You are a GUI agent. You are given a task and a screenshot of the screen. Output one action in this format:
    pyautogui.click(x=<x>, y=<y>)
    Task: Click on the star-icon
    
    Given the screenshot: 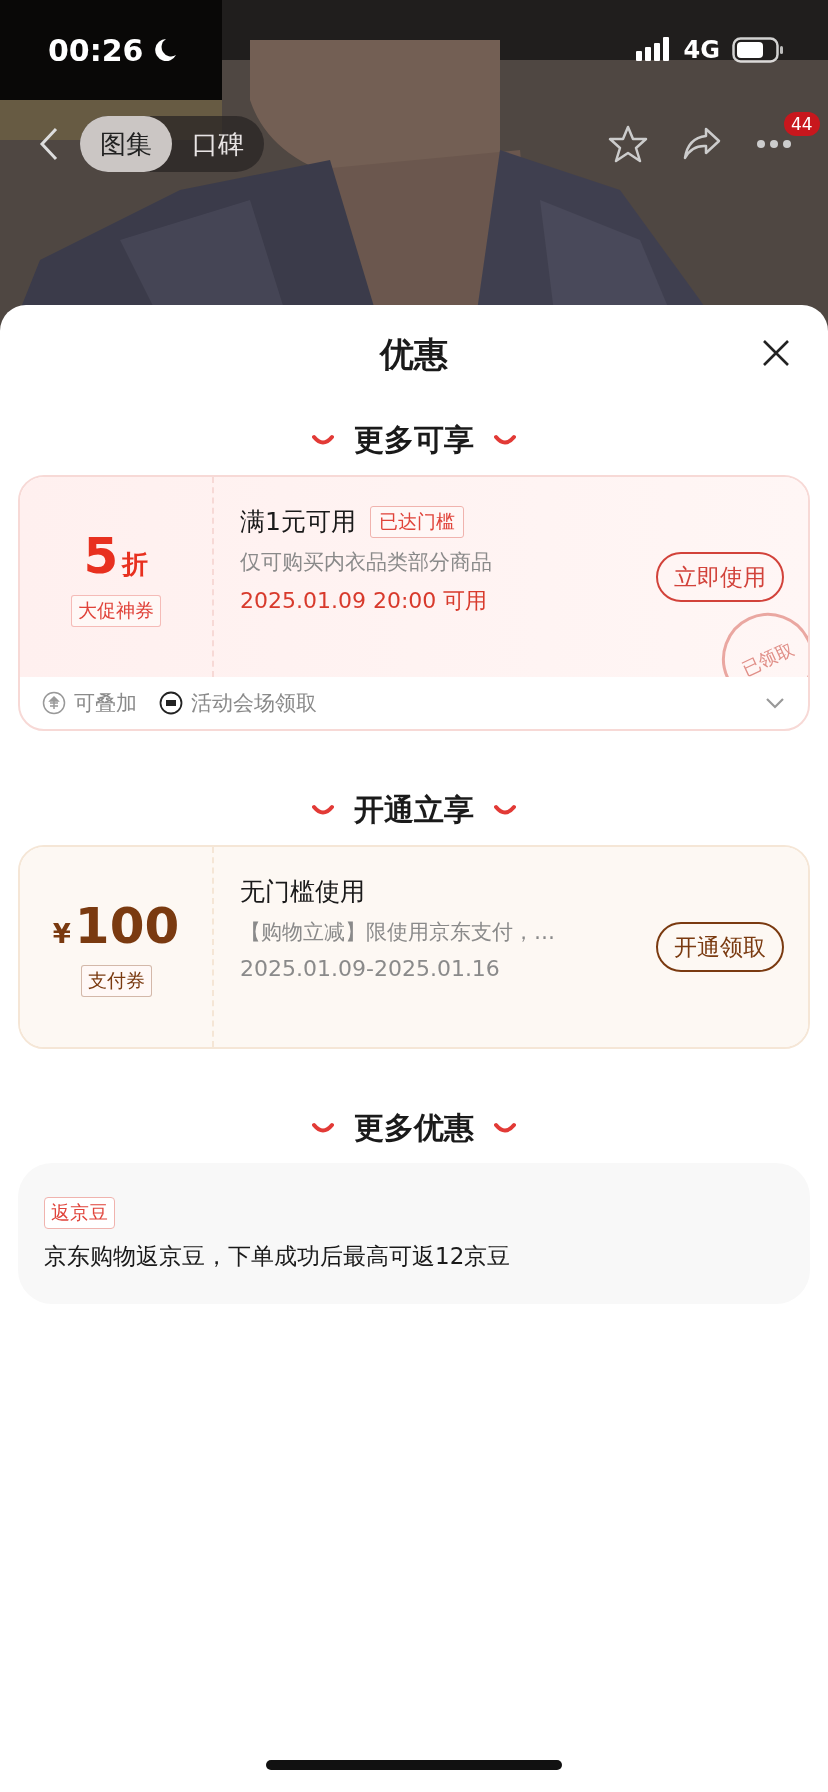 What is the action you would take?
    pyautogui.click(x=628, y=144)
    